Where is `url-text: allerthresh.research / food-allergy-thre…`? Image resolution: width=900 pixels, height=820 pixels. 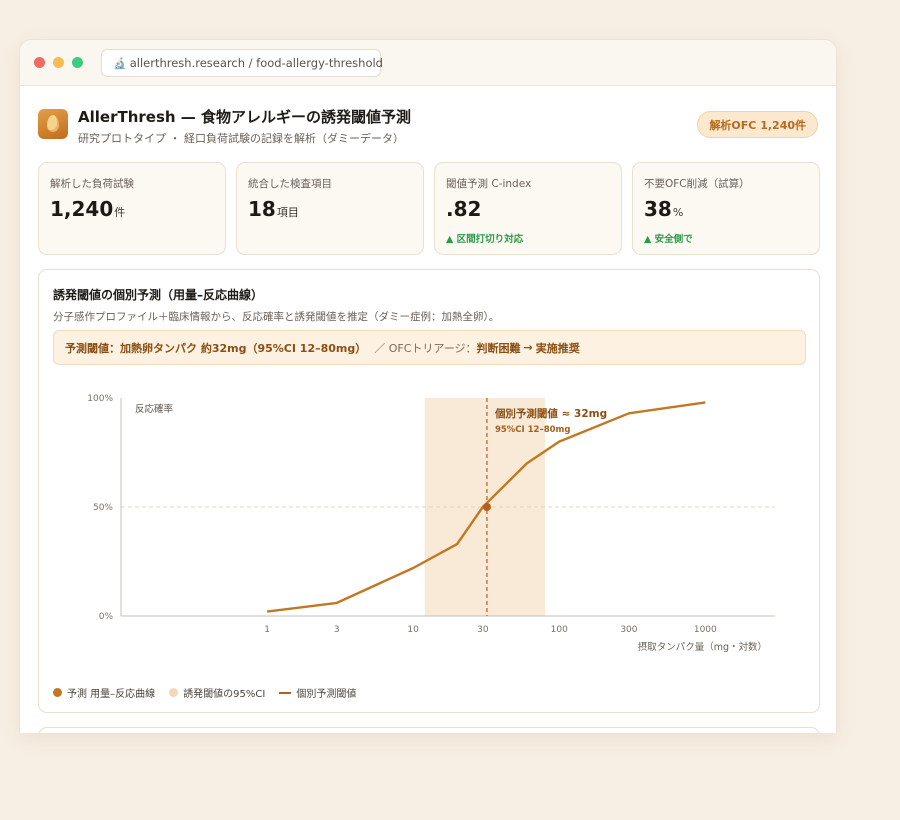 url-text: allerthresh.research / food-allergy-thre… is located at coordinates (256, 63).